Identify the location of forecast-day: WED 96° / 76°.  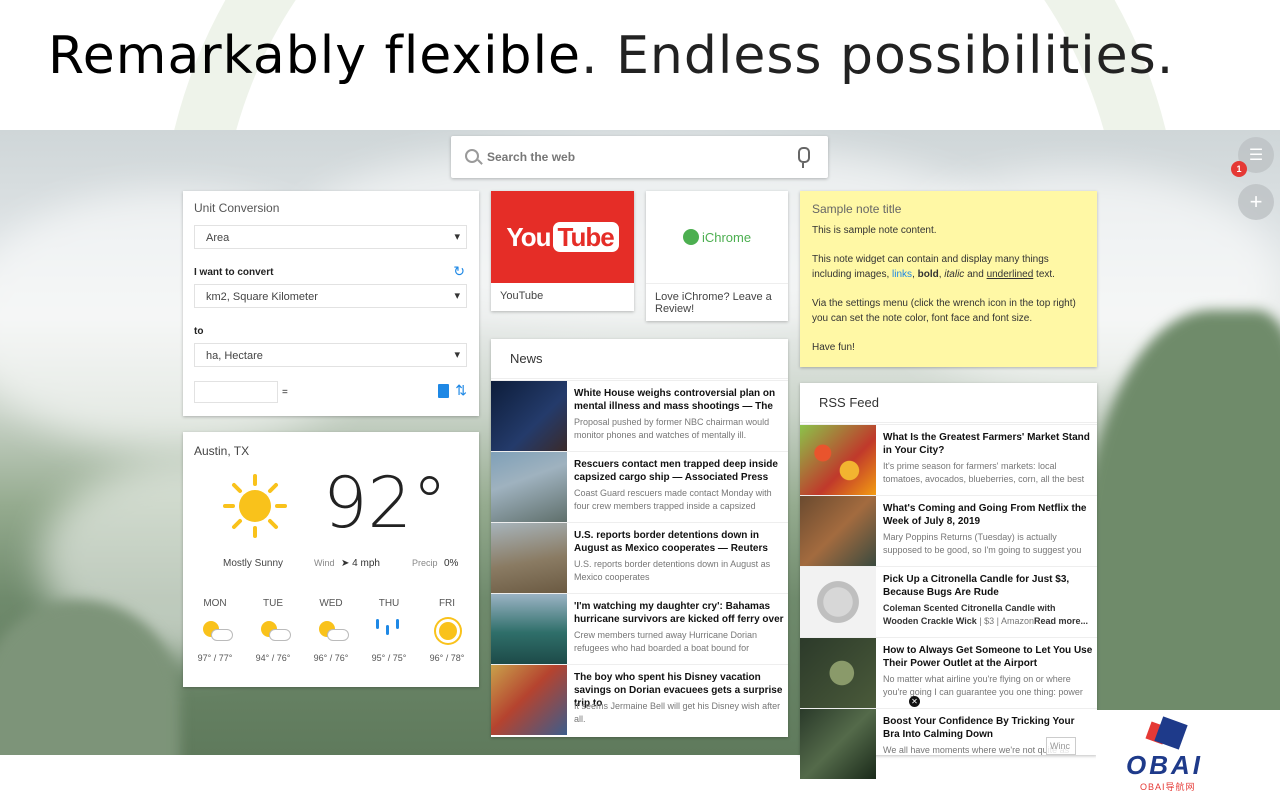
(331, 630).